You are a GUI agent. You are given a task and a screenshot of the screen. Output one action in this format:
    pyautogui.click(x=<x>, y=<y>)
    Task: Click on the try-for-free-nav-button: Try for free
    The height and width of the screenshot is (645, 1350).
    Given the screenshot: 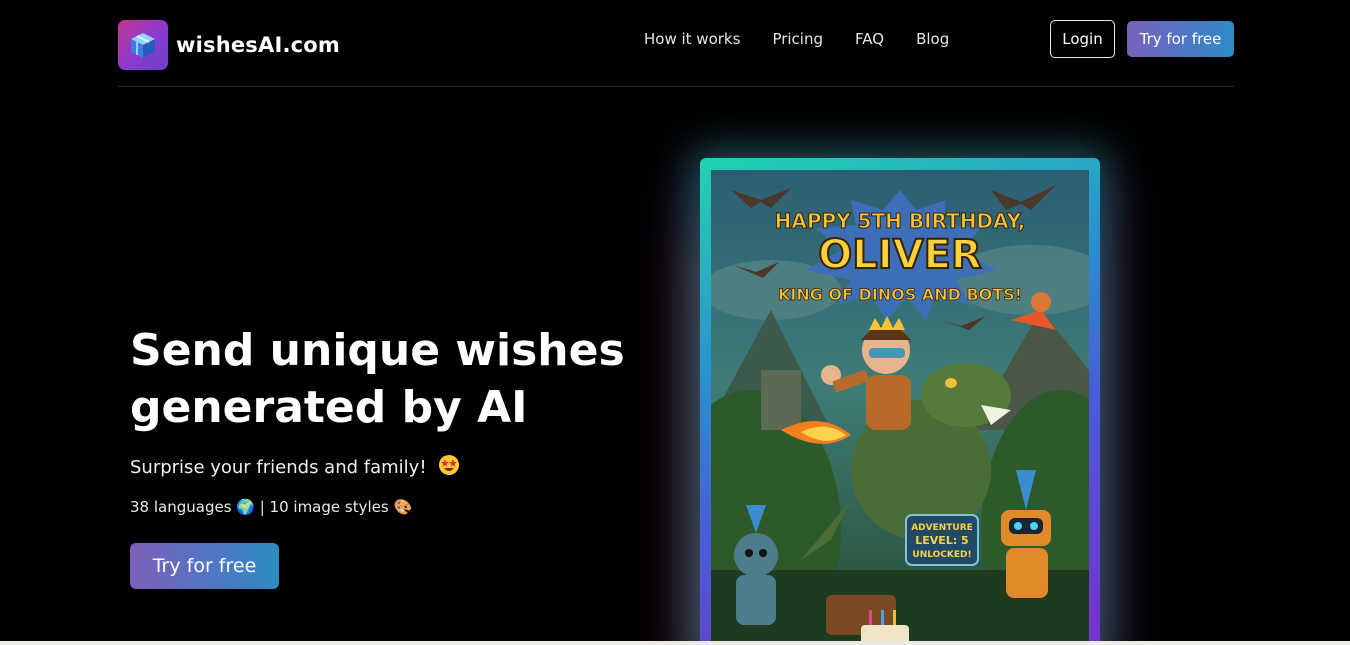 What is the action you would take?
    pyautogui.click(x=1180, y=39)
    